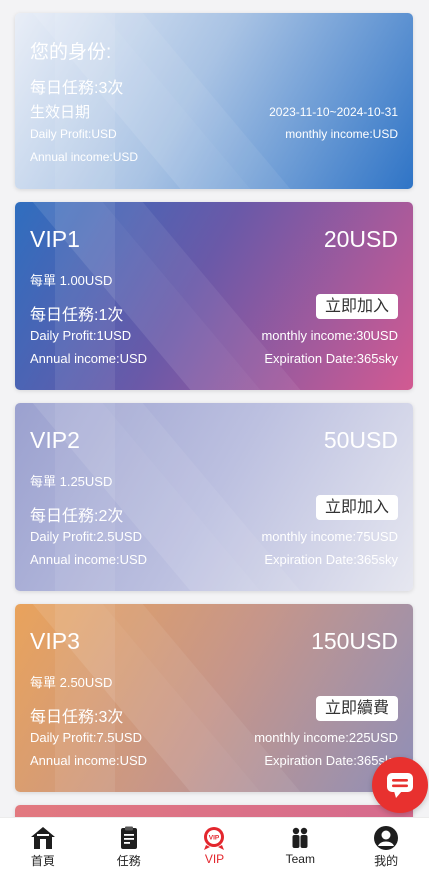 This screenshot has height=870, width=429. I want to click on status-date-range: 2023-11-10~2024-10-31, so click(333, 112).